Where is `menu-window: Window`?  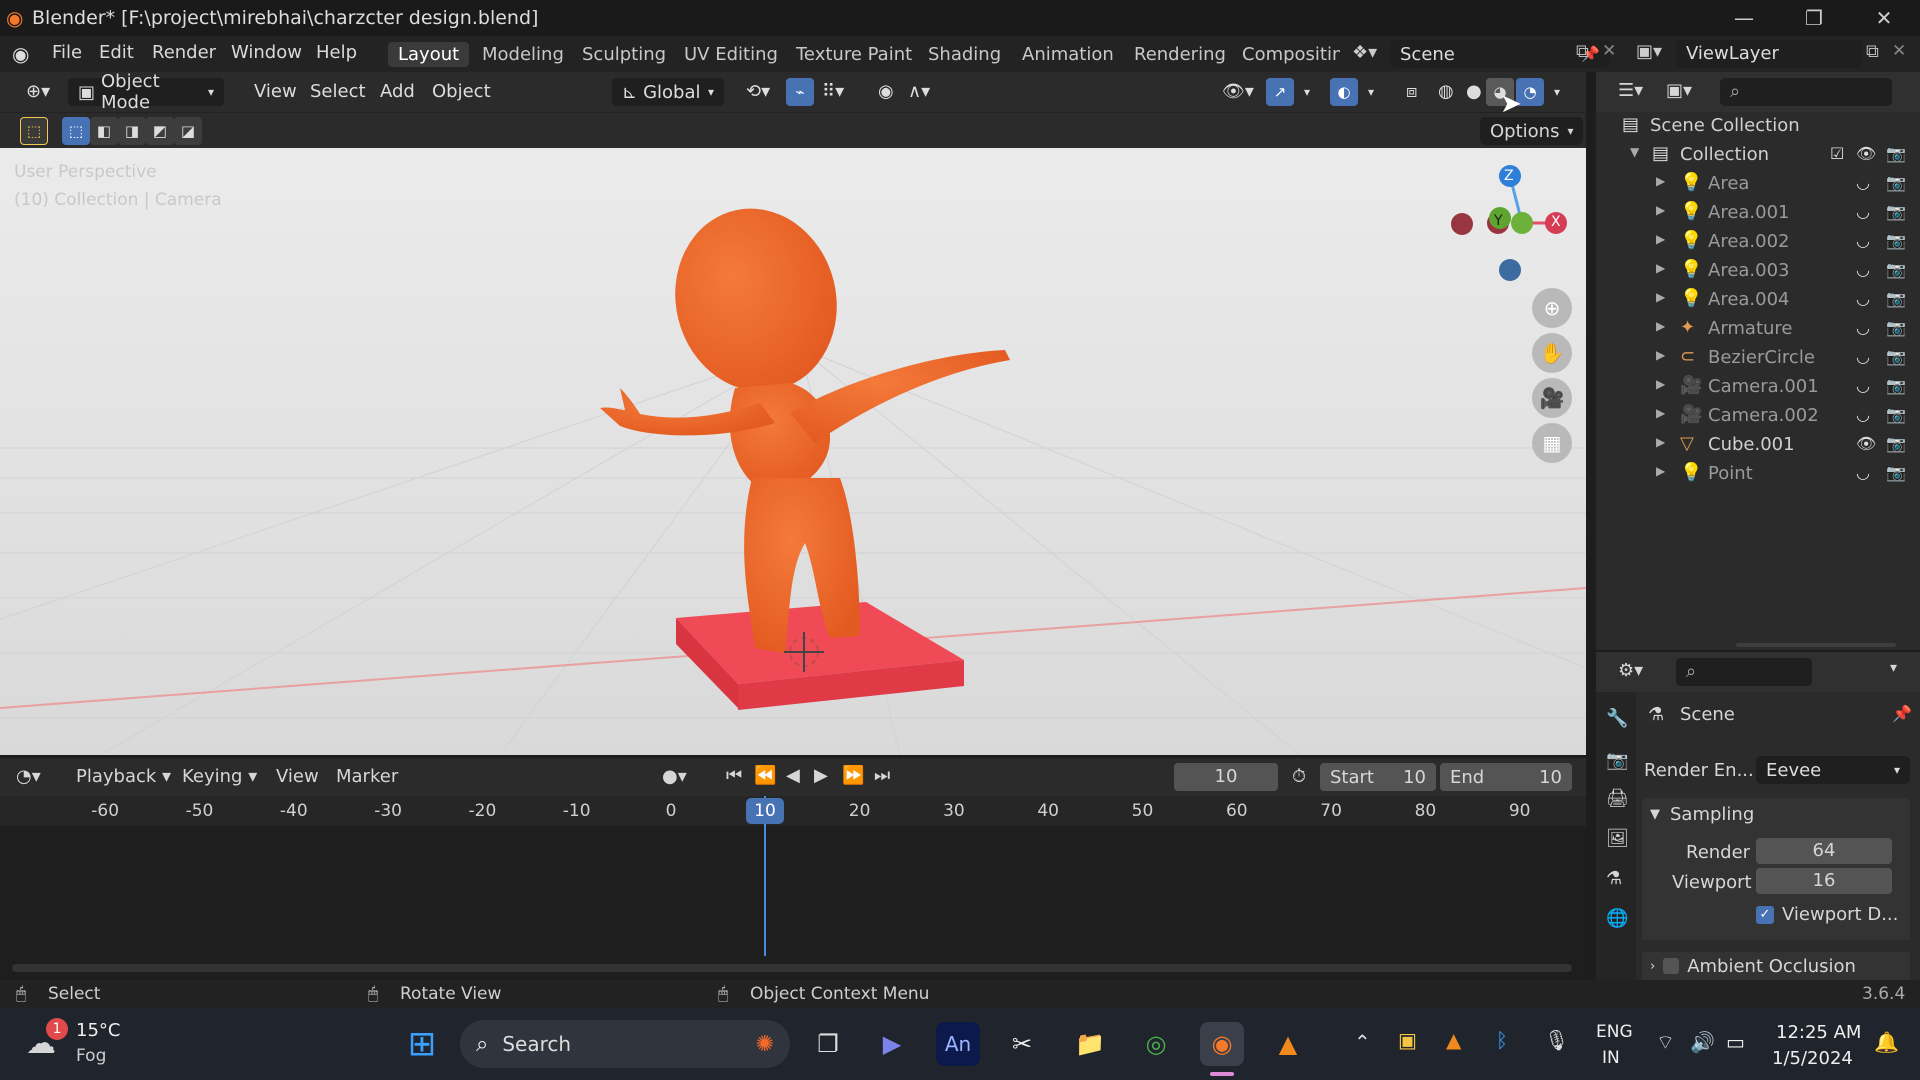
menu-window: Window is located at coordinates (266, 52).